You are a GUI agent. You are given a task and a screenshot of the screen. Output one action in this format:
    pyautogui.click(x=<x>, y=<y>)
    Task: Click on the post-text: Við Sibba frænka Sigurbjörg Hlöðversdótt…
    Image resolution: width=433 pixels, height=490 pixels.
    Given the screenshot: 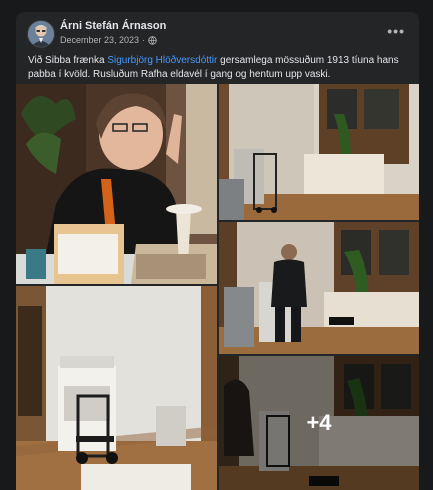 What is the action you would take?
    pyautogui.click(x=218, y=67)
    